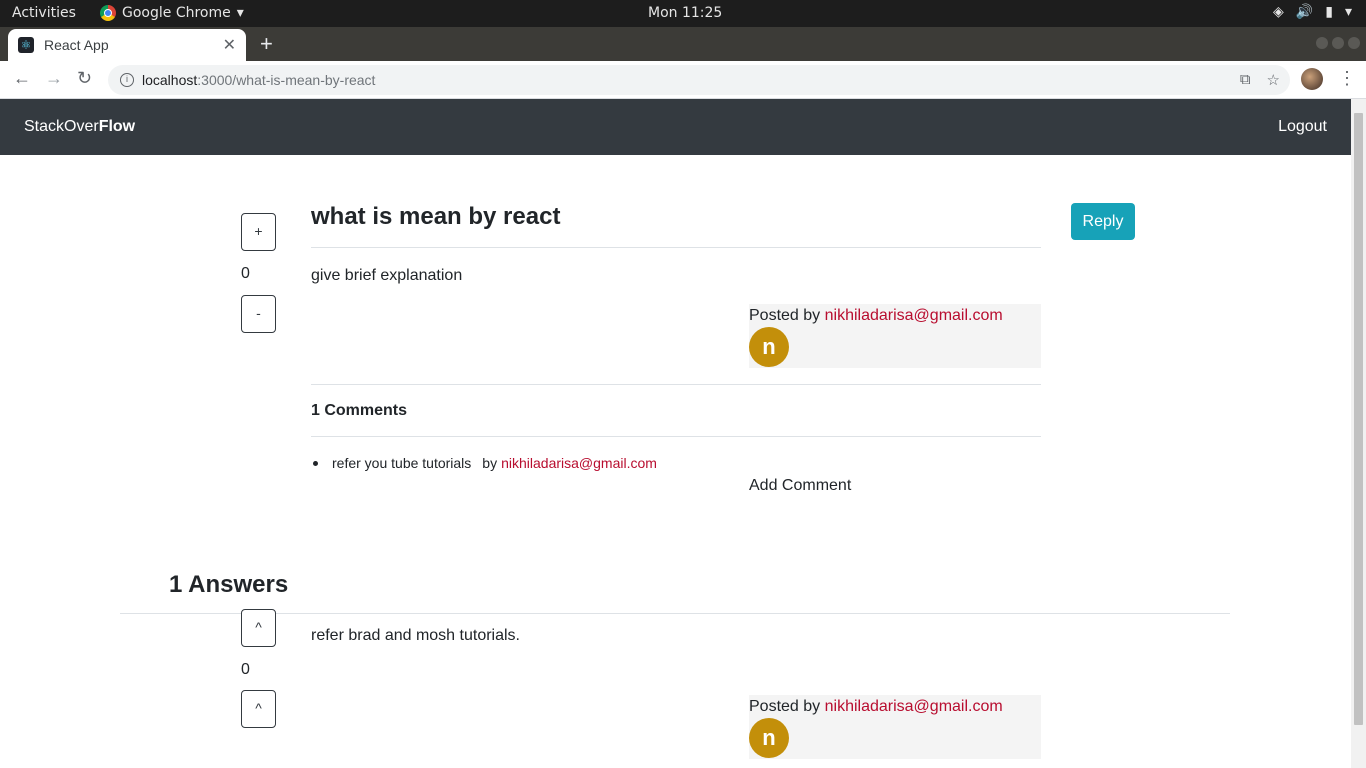 The width and height of the screenshot is (1366, 768). Describe the element at coordinates (258, 628) in the screenshot. I see `answer-upvote-button: ^` at that location.